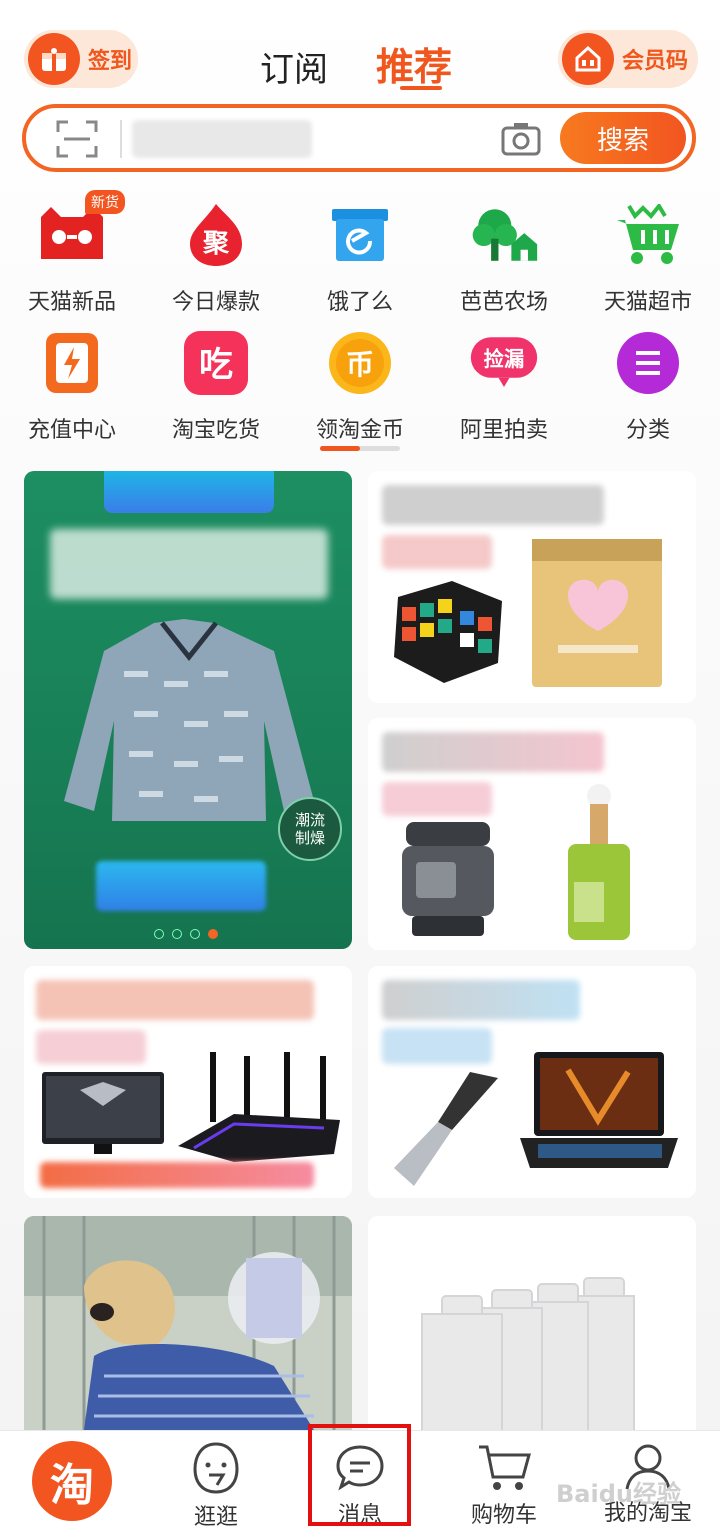 The image size is (720, 1532). I want to click on search-placeholder-blurred, so click(222, 139).